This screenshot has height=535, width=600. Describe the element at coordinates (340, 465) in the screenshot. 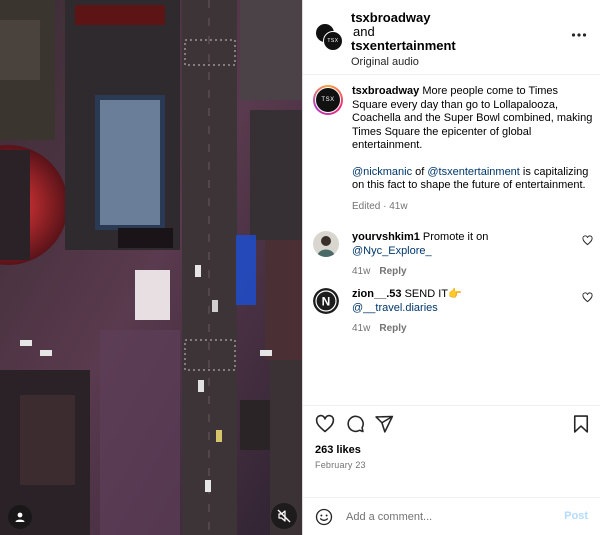

I see `post-date: February 23` at that location.